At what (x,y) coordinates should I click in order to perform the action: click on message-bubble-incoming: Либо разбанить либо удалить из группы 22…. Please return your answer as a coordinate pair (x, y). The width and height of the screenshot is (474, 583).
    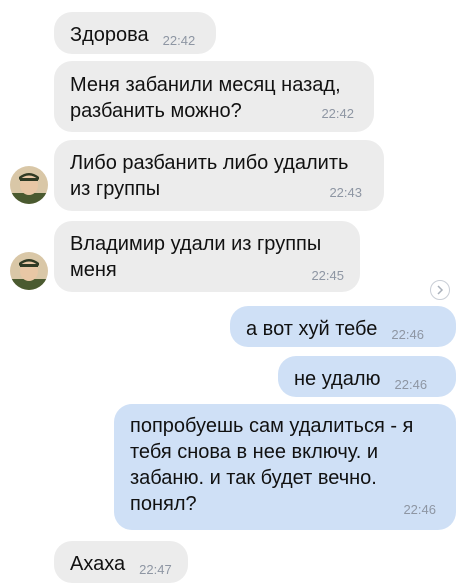
    Looking at the image, I should click on (219, 175).